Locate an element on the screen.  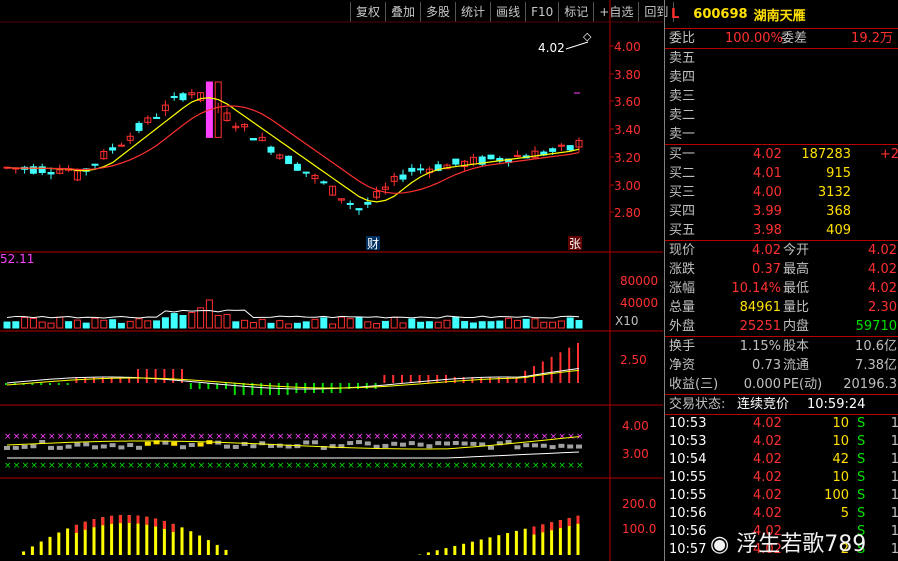
sell-label: 卖四 is located at coordinates (682, 77).